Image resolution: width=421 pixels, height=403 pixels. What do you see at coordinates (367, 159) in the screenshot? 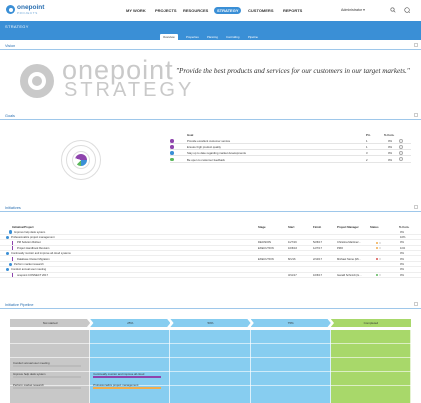
I see `goal-priority: 2` at bounding box center [367, 159].